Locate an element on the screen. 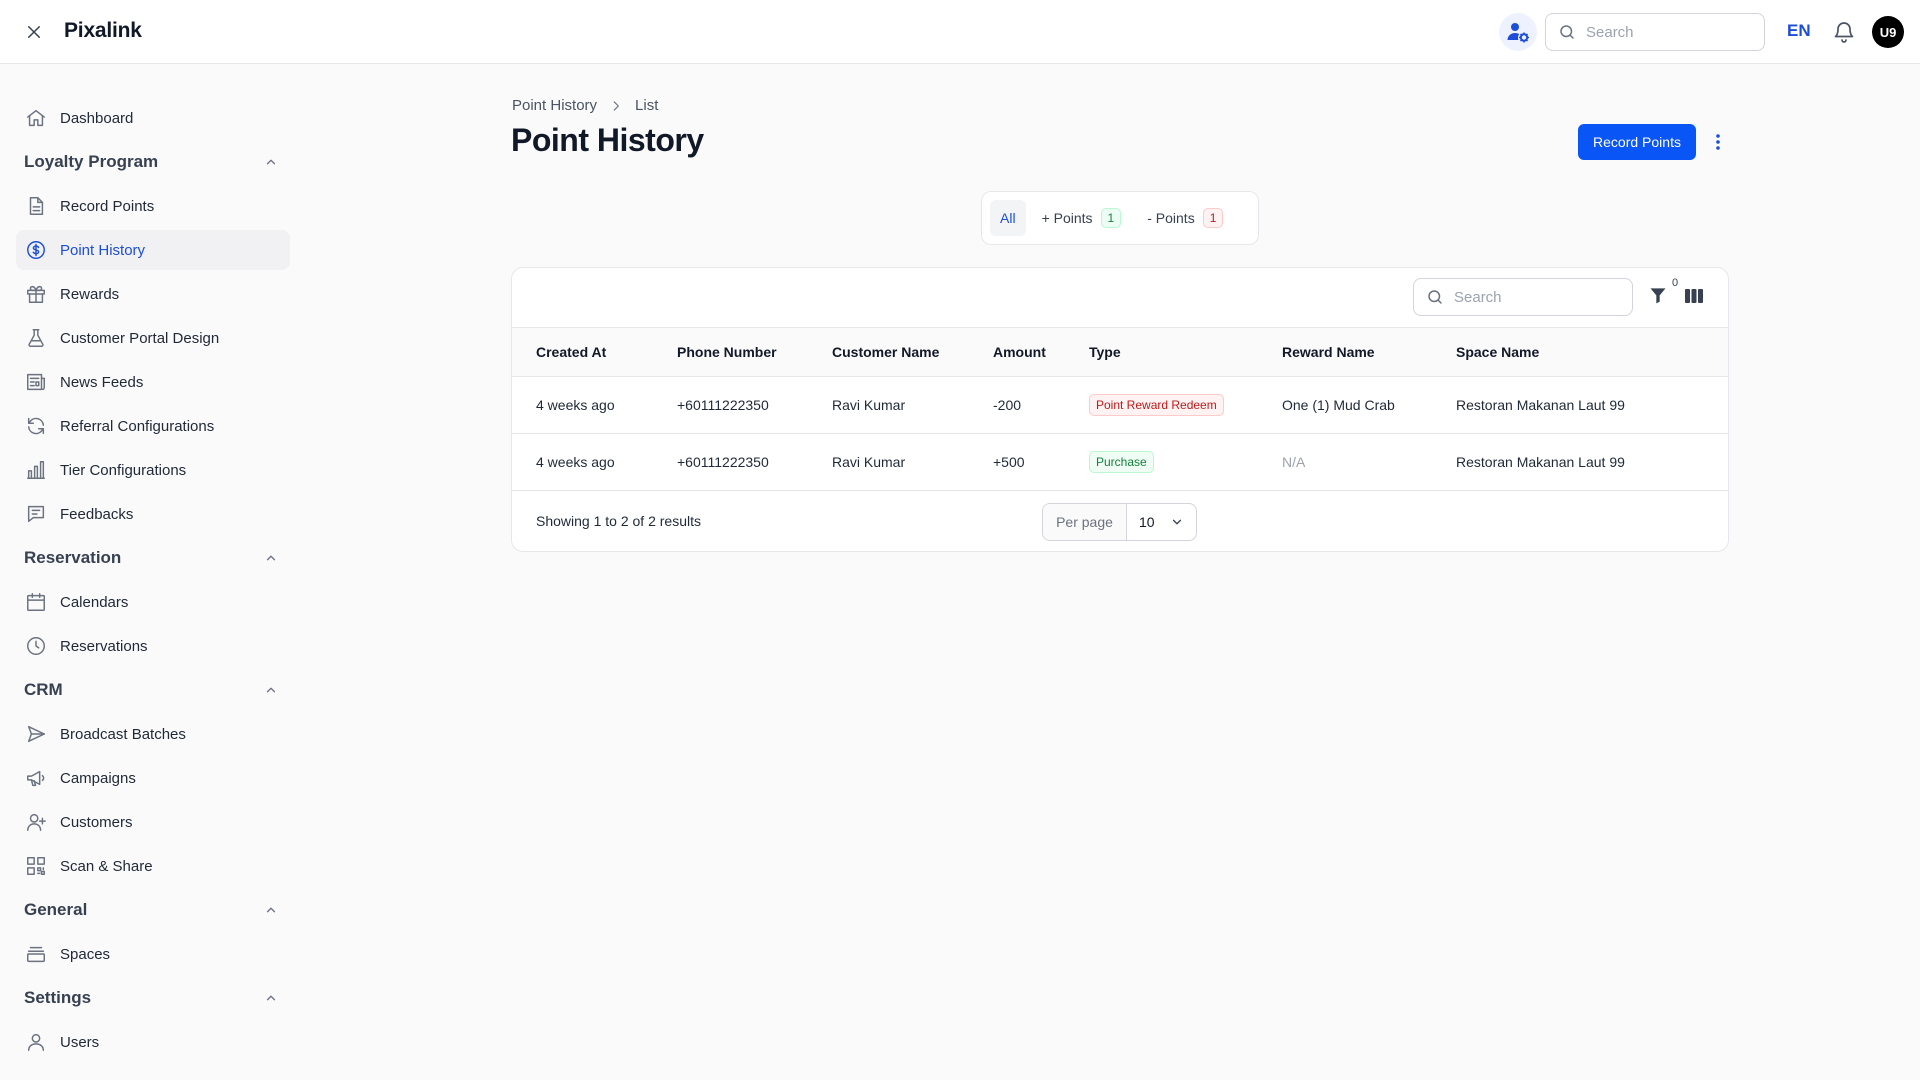 The image size is (1920, 1080). sidebar-group-reservation: Reservation is located at coordinates (153, 558).